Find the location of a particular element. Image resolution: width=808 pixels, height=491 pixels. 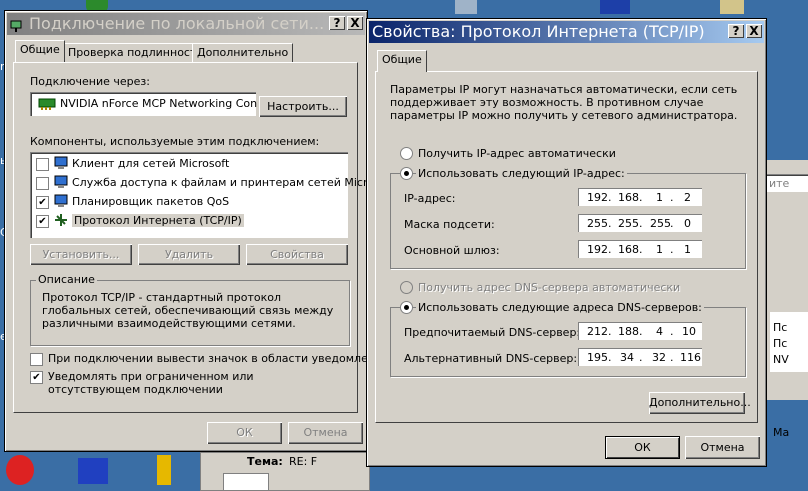

tcpip-dialog-title: Свойства: Протокол Интернета (TCP/IP) is located at coordinates (538, 31).